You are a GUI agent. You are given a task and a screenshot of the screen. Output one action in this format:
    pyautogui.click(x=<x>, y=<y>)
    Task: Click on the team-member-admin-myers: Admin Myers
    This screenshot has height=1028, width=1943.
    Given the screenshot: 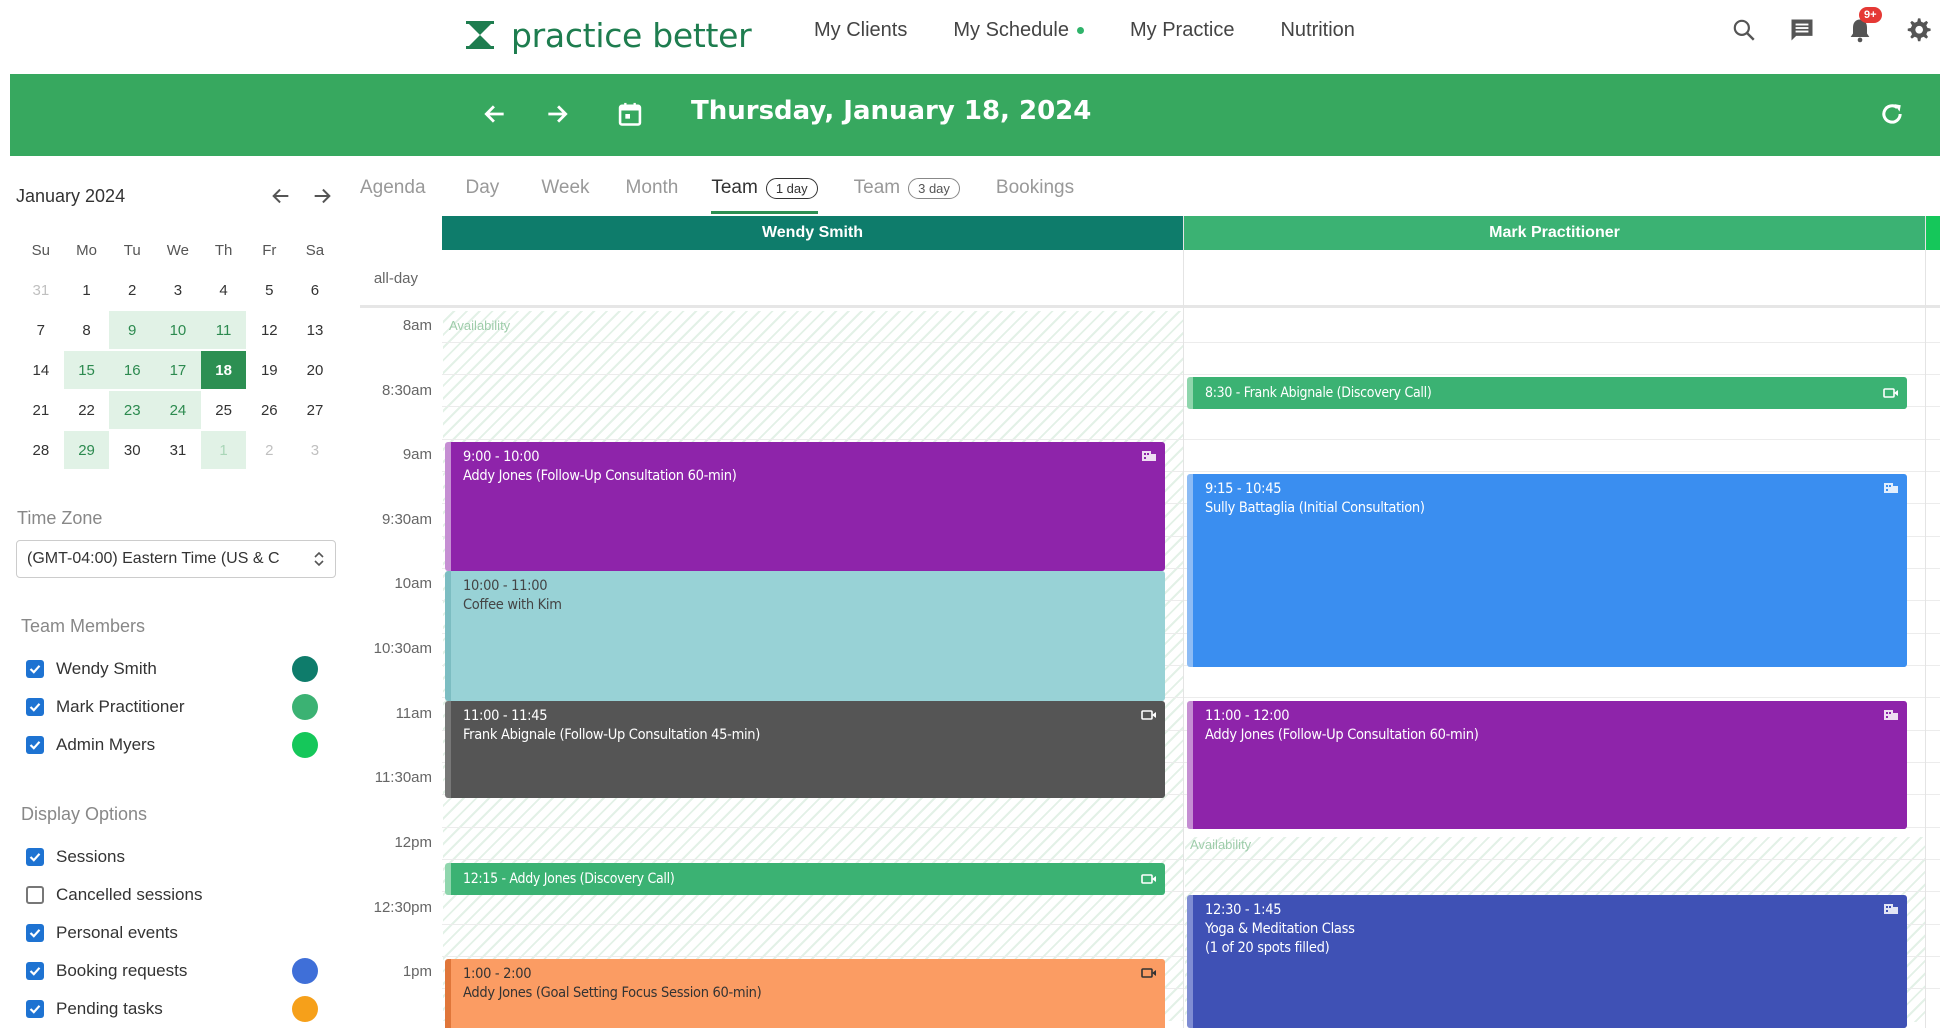 What is the action you would take?
    pyautogui.click(x=186, y=745)
    